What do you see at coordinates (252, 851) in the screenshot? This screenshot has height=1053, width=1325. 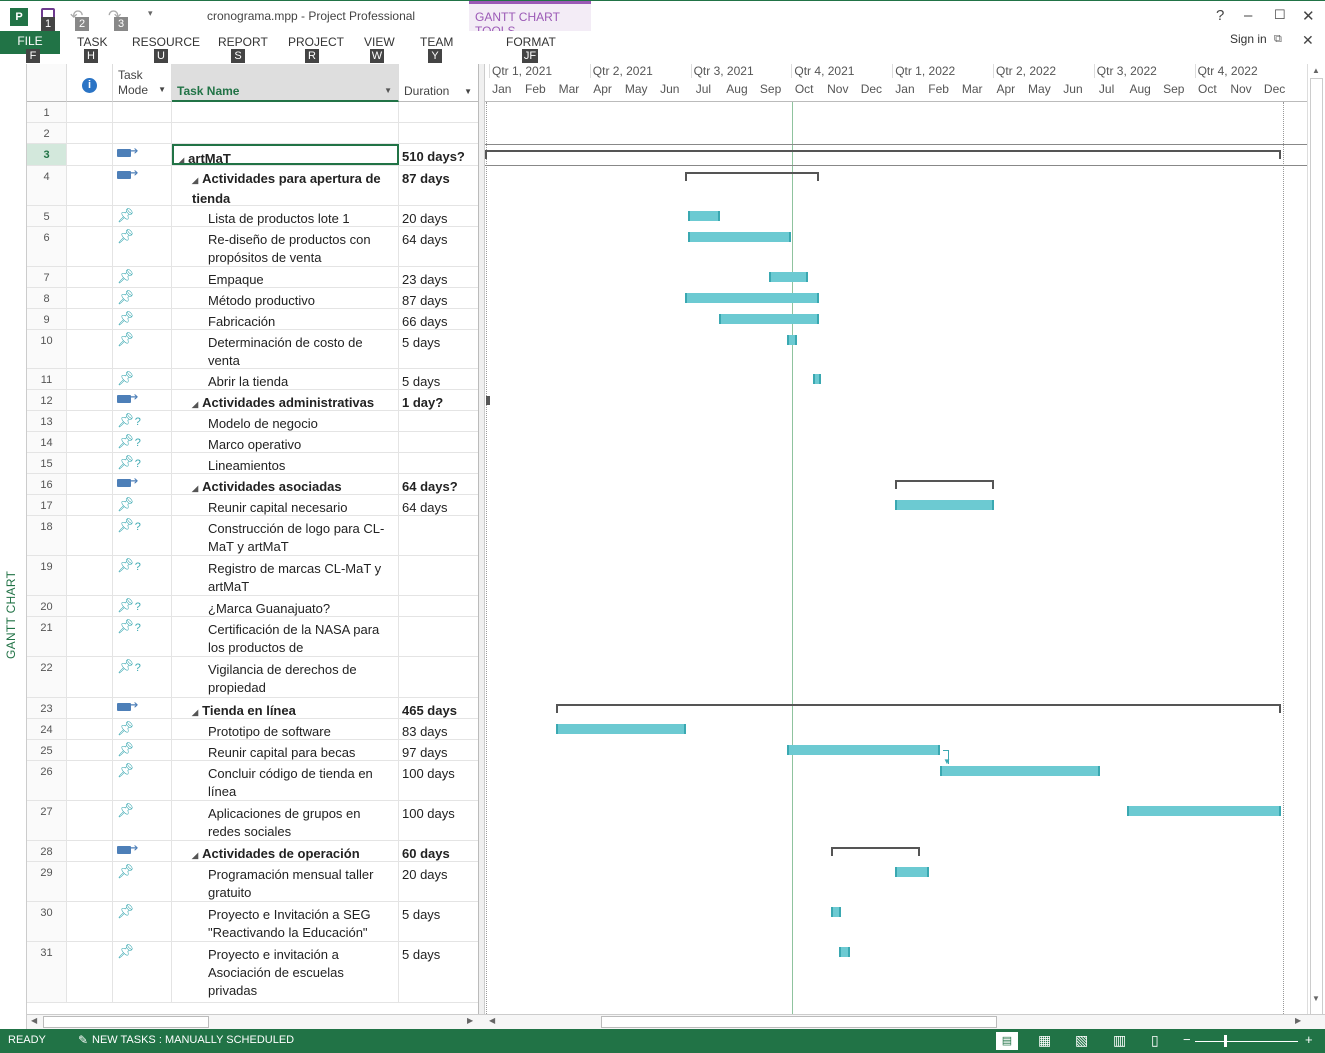 I see `table-row: 28 ➔ ◢ Actividades de operación 60 days` at bounding box center [252, 851].